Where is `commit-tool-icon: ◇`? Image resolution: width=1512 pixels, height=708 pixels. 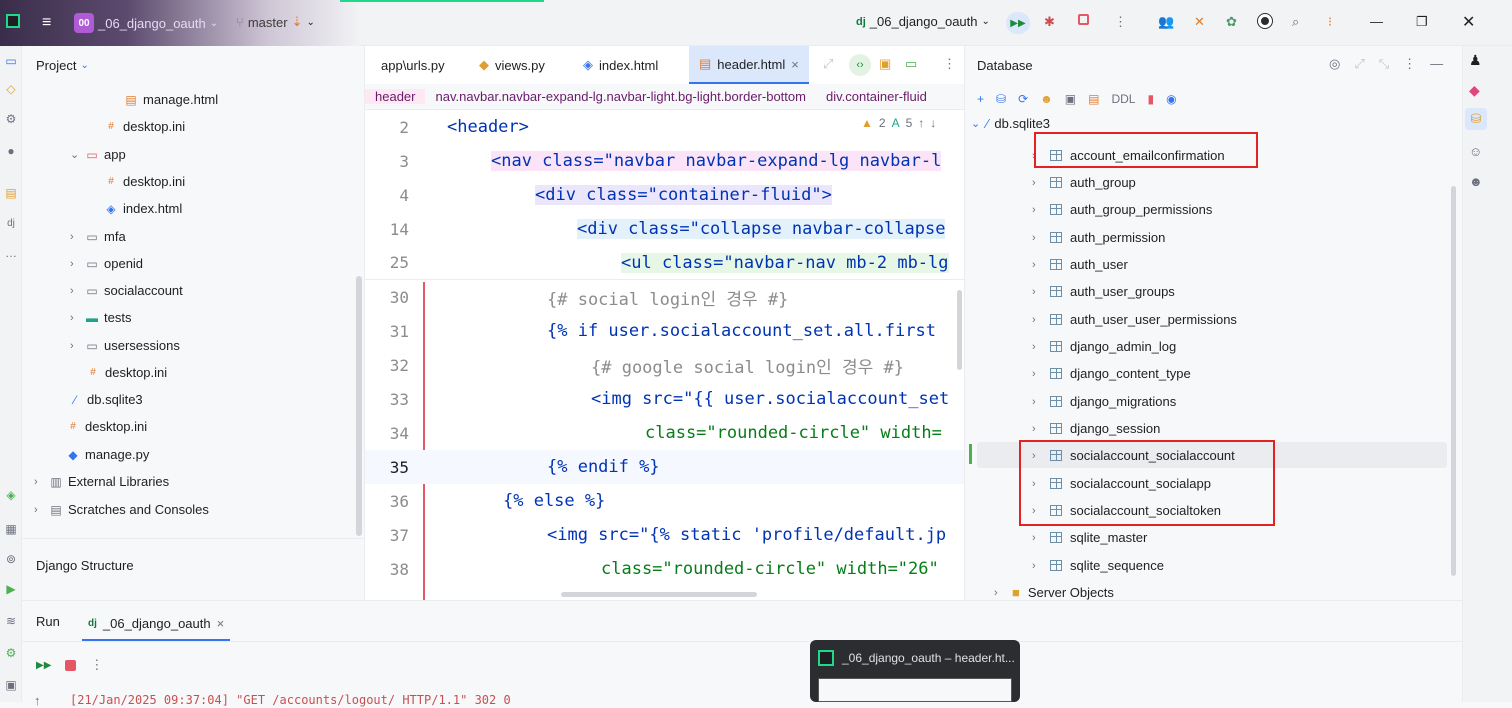
commit-tool-icon: ◇ is located at coordinates (11, 91).